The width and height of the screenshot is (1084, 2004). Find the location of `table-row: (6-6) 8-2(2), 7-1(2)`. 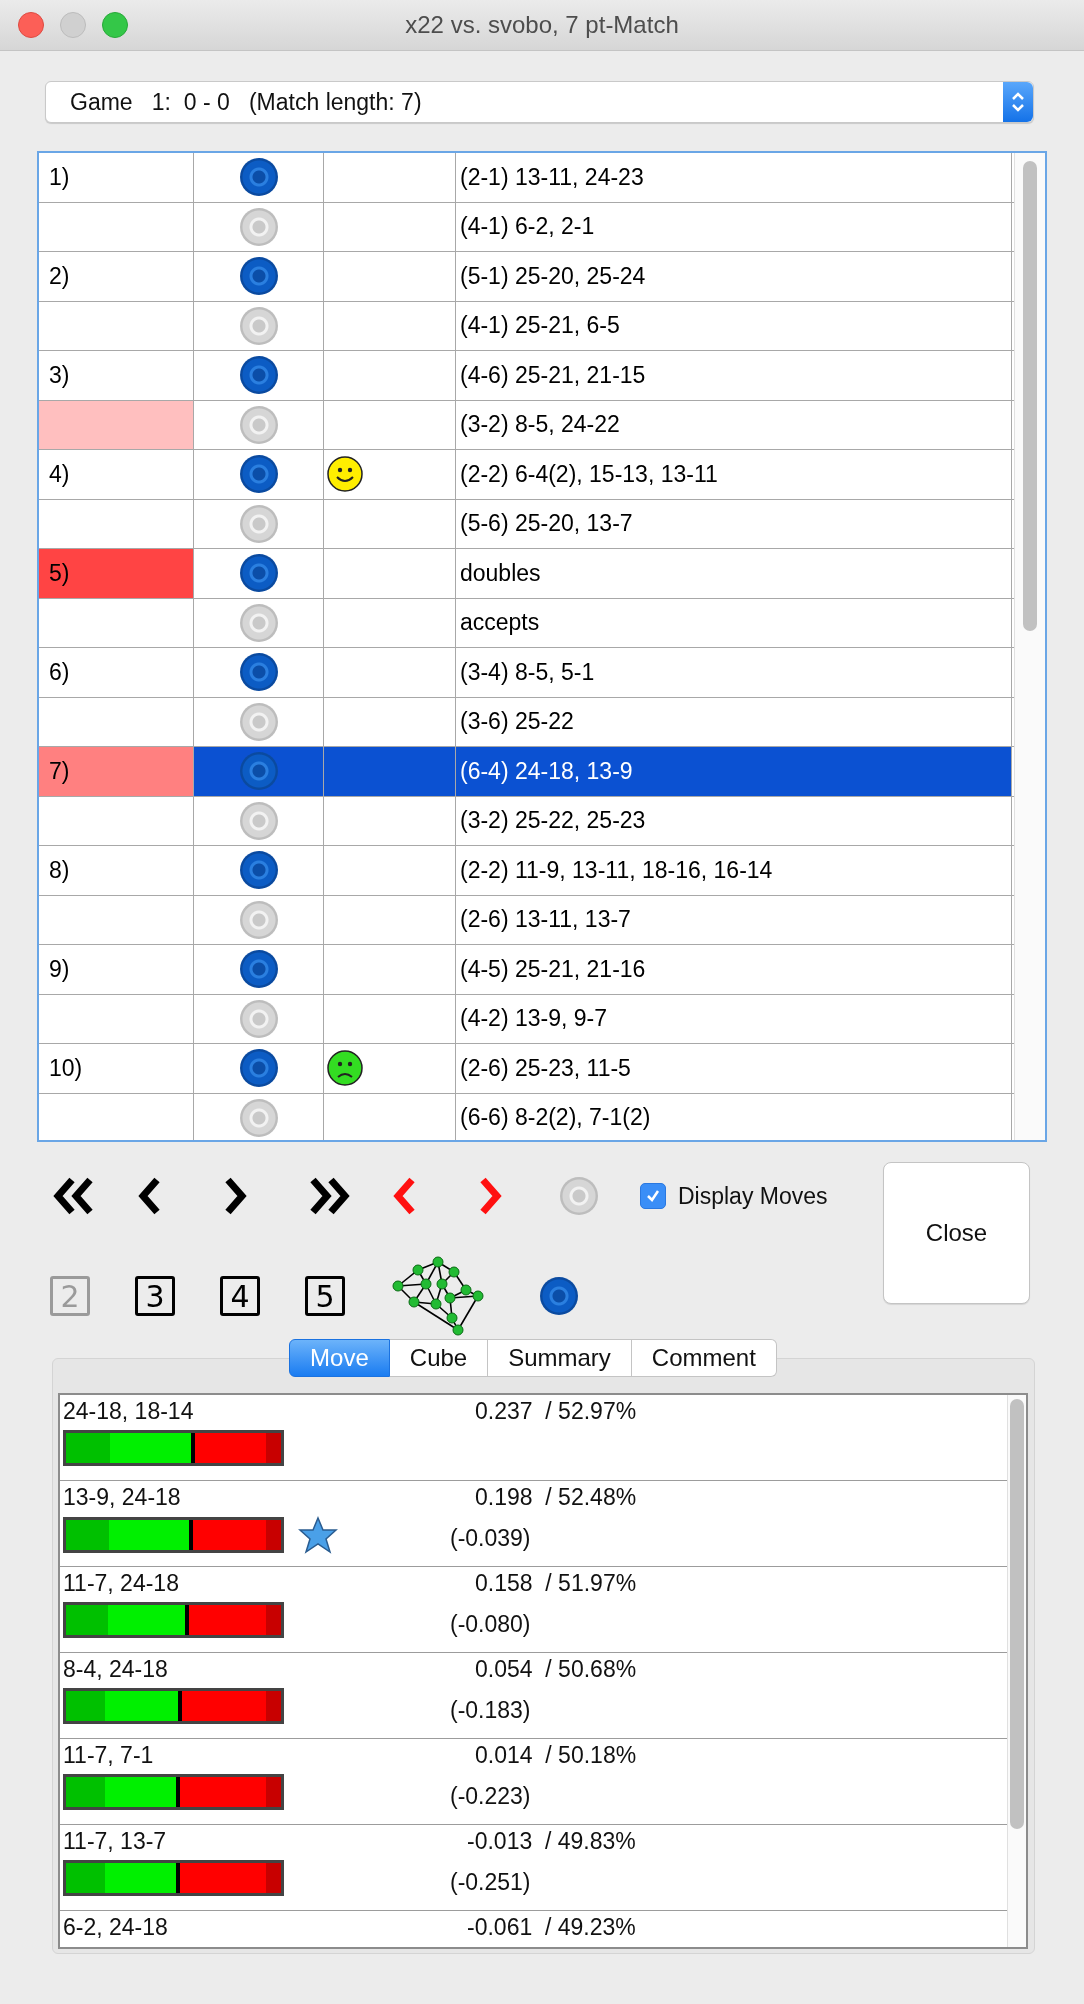

table-row: (6-6) 8-2(2), 7-1(2) is located at coordinates (526, 1116).